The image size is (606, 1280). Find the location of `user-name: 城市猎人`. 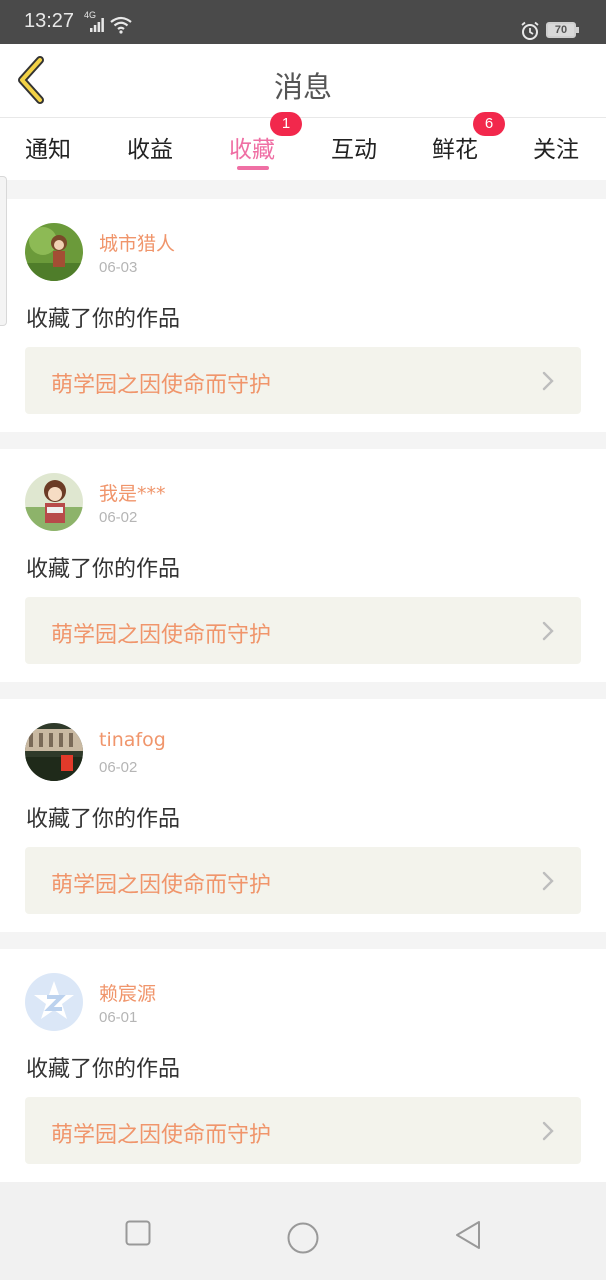

user-name: 城市猎人 is located at coordinates (137, 242).